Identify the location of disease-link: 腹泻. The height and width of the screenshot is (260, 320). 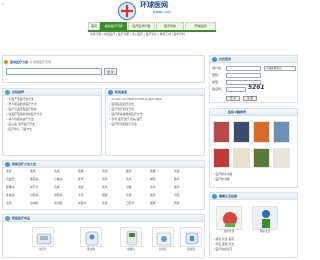
(129, 171).